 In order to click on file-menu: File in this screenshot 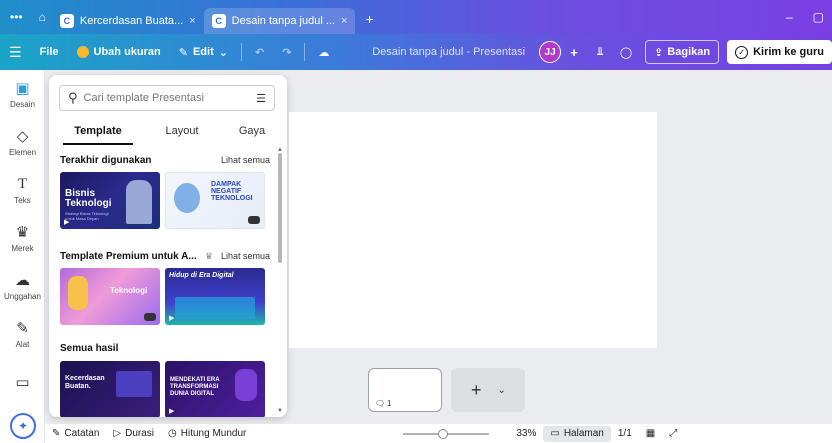, I will do `click(49, 52)`.